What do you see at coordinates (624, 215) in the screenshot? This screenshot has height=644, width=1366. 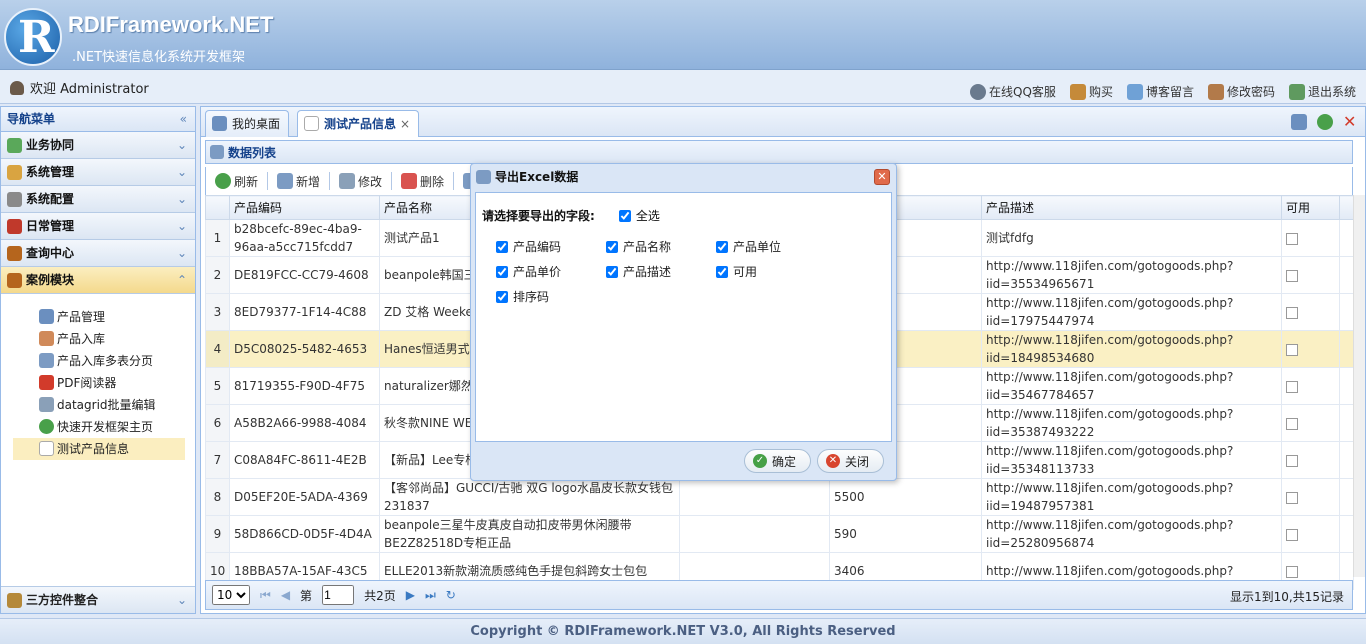 I see `select-all-input` at bounding box center [624, 215].